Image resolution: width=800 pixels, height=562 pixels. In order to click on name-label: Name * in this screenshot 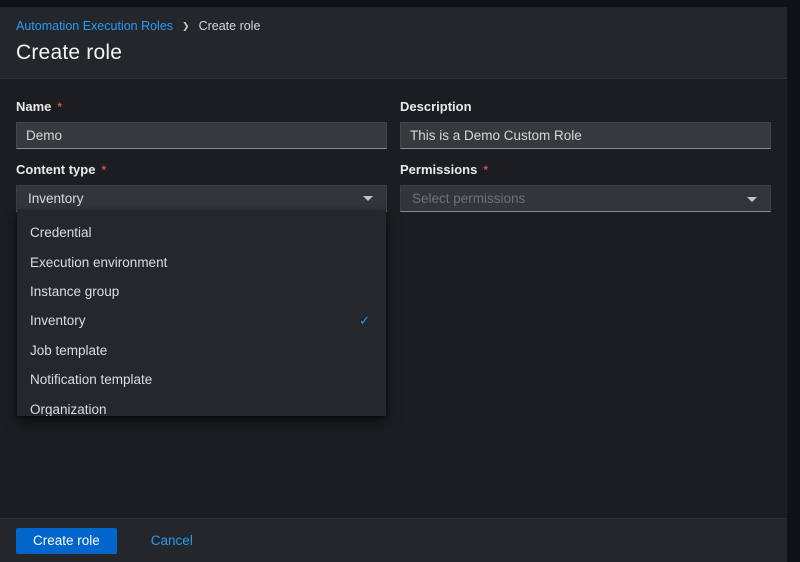, I will do `click(201, 106)`.